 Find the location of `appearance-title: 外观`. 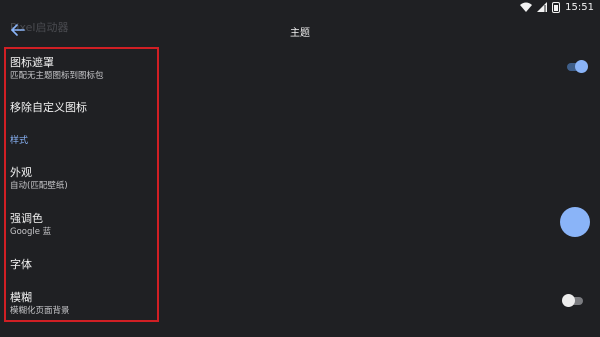

appearance-title: 外观 is located at coordinates (21, 172).